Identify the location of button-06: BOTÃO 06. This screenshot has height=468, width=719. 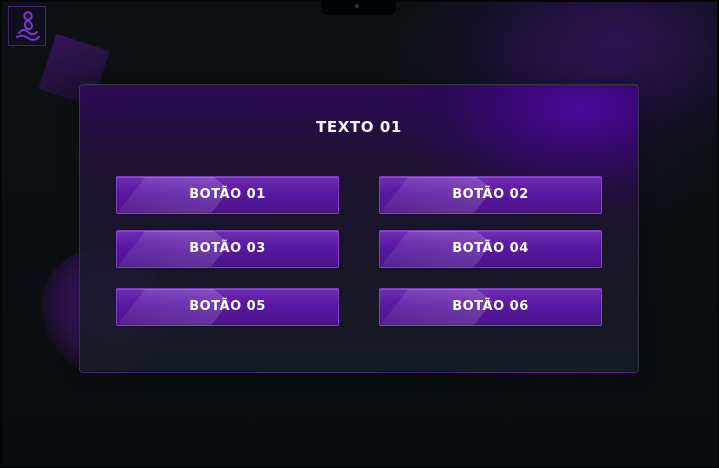
(490, 307).